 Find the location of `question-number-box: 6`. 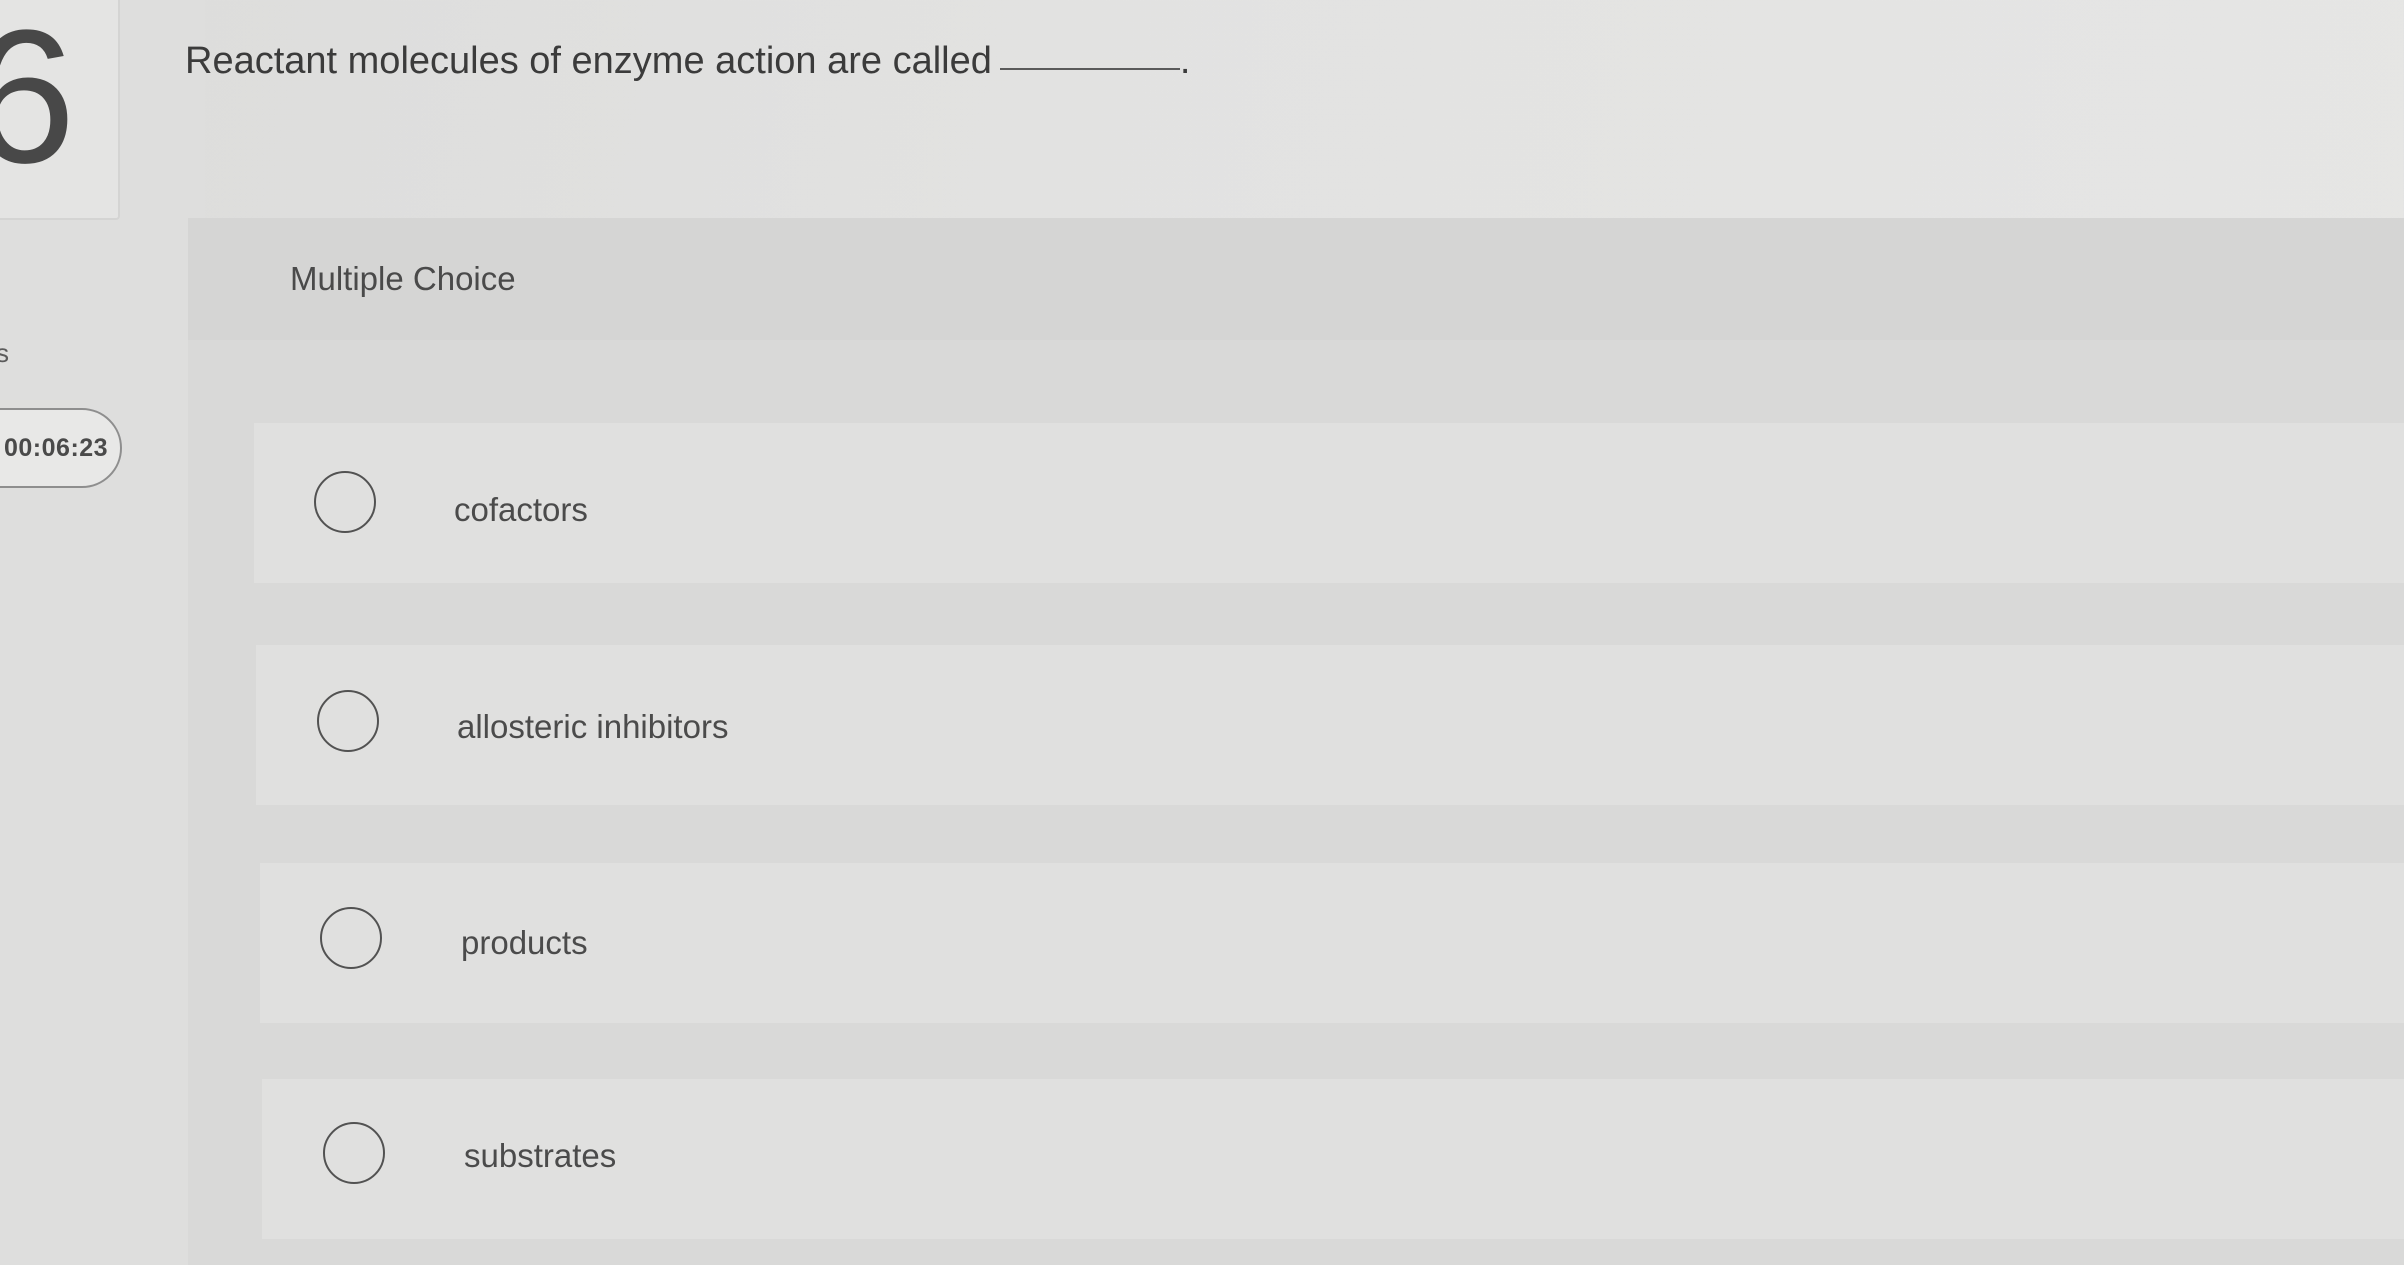

question-number-box: 6 is located at coordinates (60, 110).